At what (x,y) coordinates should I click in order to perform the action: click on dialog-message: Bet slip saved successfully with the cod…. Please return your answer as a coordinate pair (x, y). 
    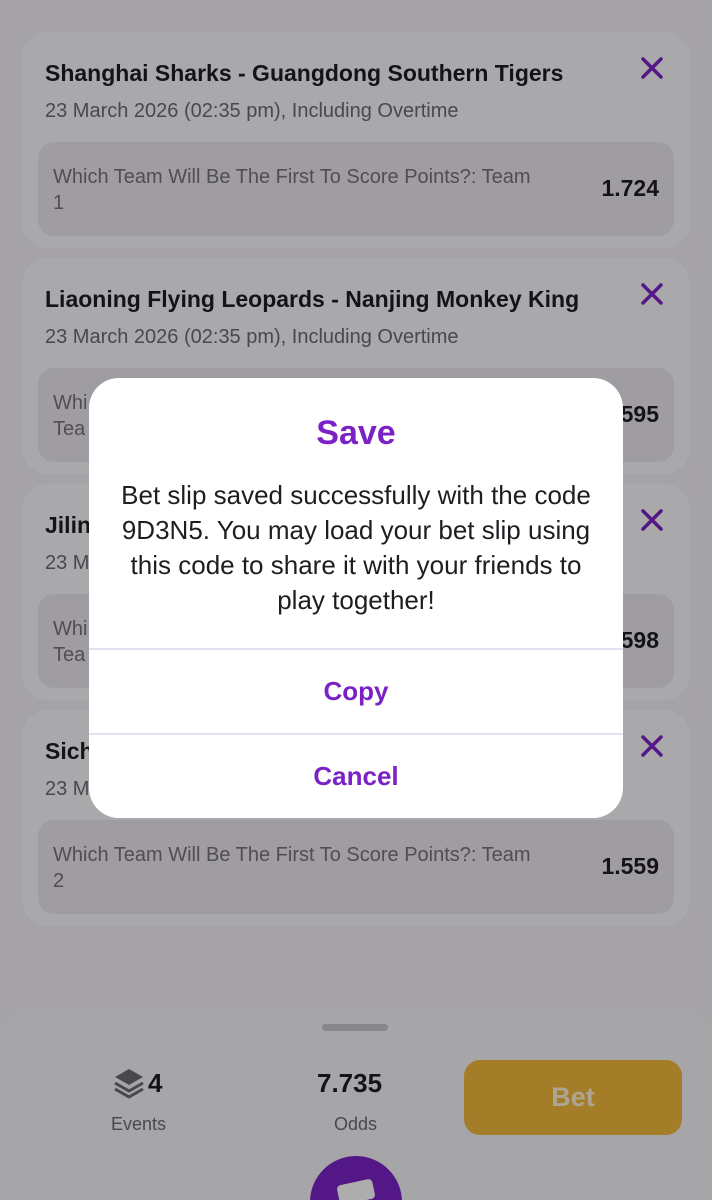
    Looking at the image, I should click on (356, 547).